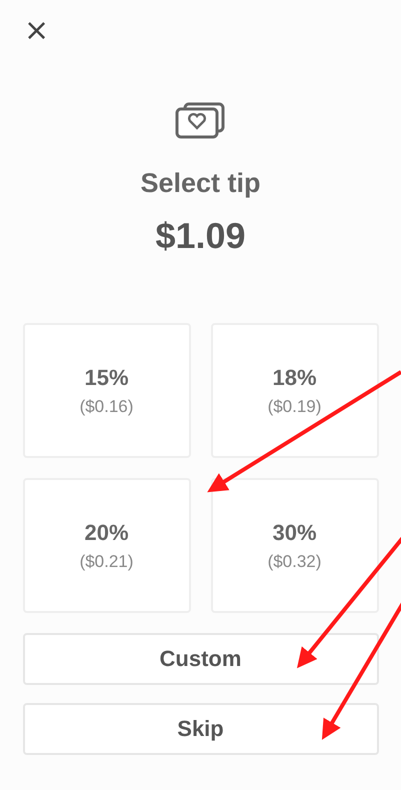  Describe the element at coordinates (294, 545) in the screenshot. I see `tip-option: 30% ($0.32)` at that location.